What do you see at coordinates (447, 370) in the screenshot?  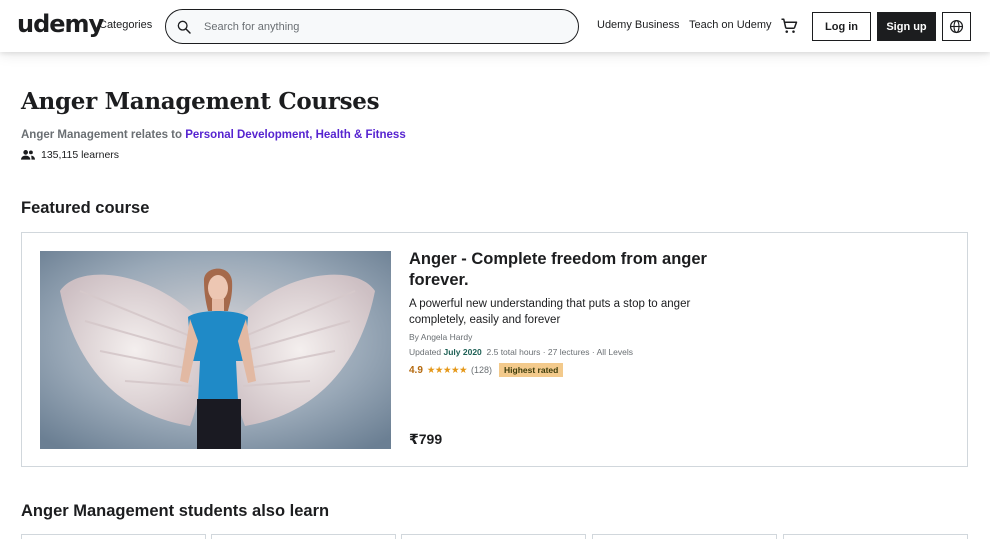 I see `star-rating-icon: ★★★★★` at bounding box center [447, 370].